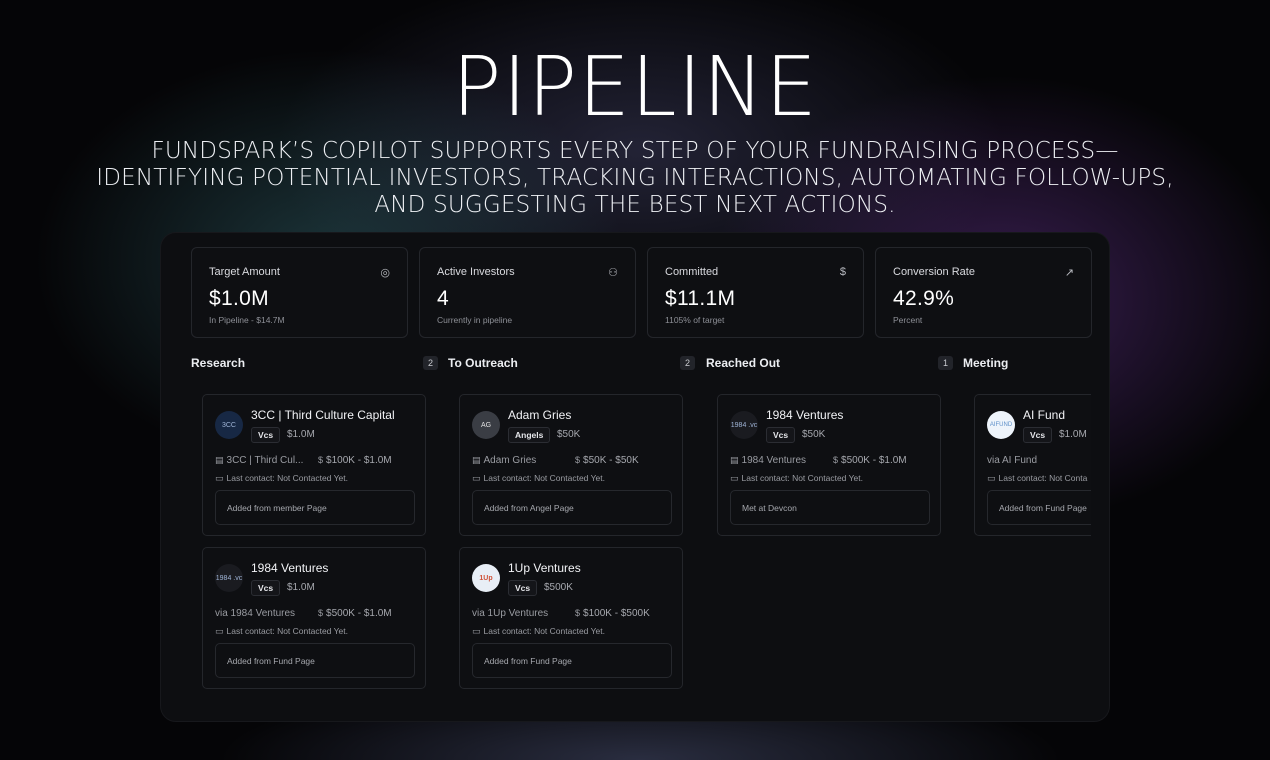  I want to click on via-source: ▤ 1984 Ventures, so click(768, 460).